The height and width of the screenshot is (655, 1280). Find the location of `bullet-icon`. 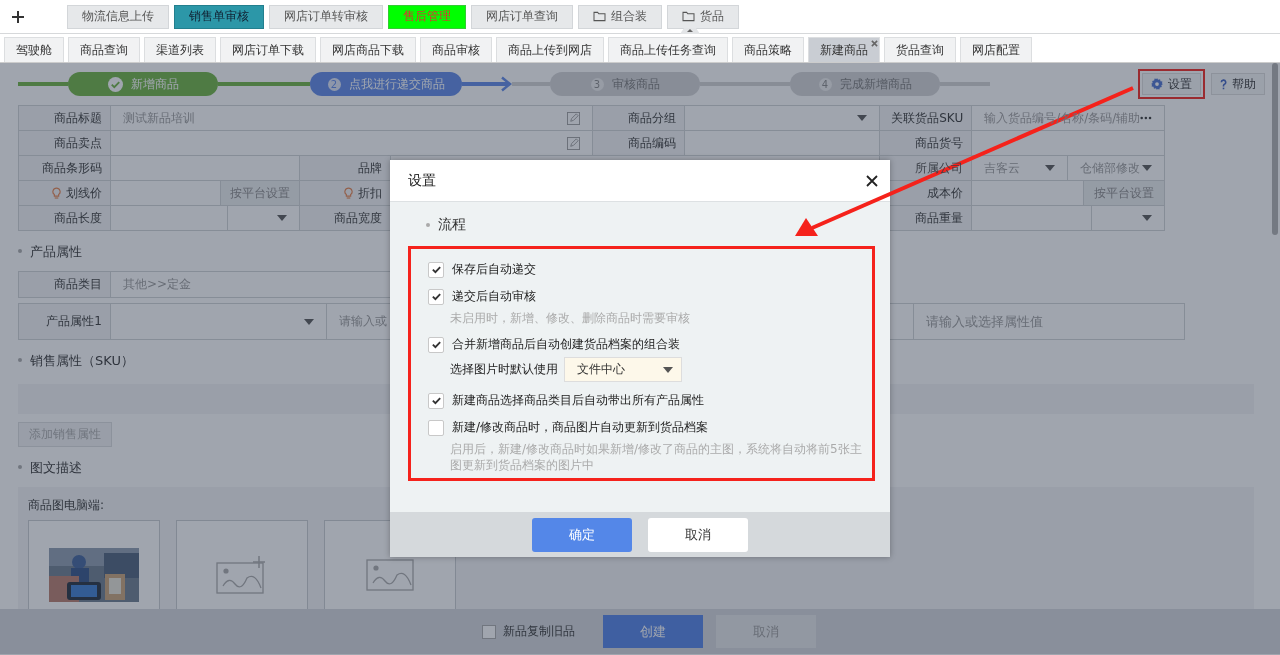

bullet-icon is located at coordinates (428, 225).